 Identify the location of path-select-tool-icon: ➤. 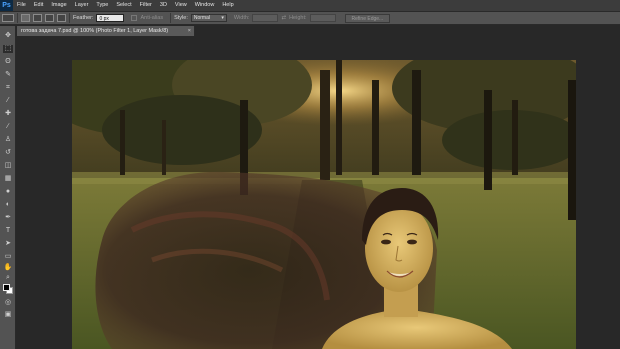
(8, 244).